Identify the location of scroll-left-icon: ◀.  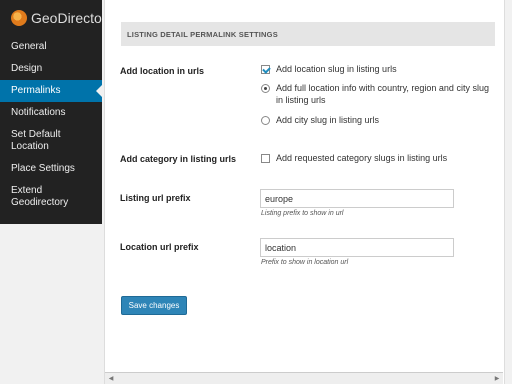
(111, 378).